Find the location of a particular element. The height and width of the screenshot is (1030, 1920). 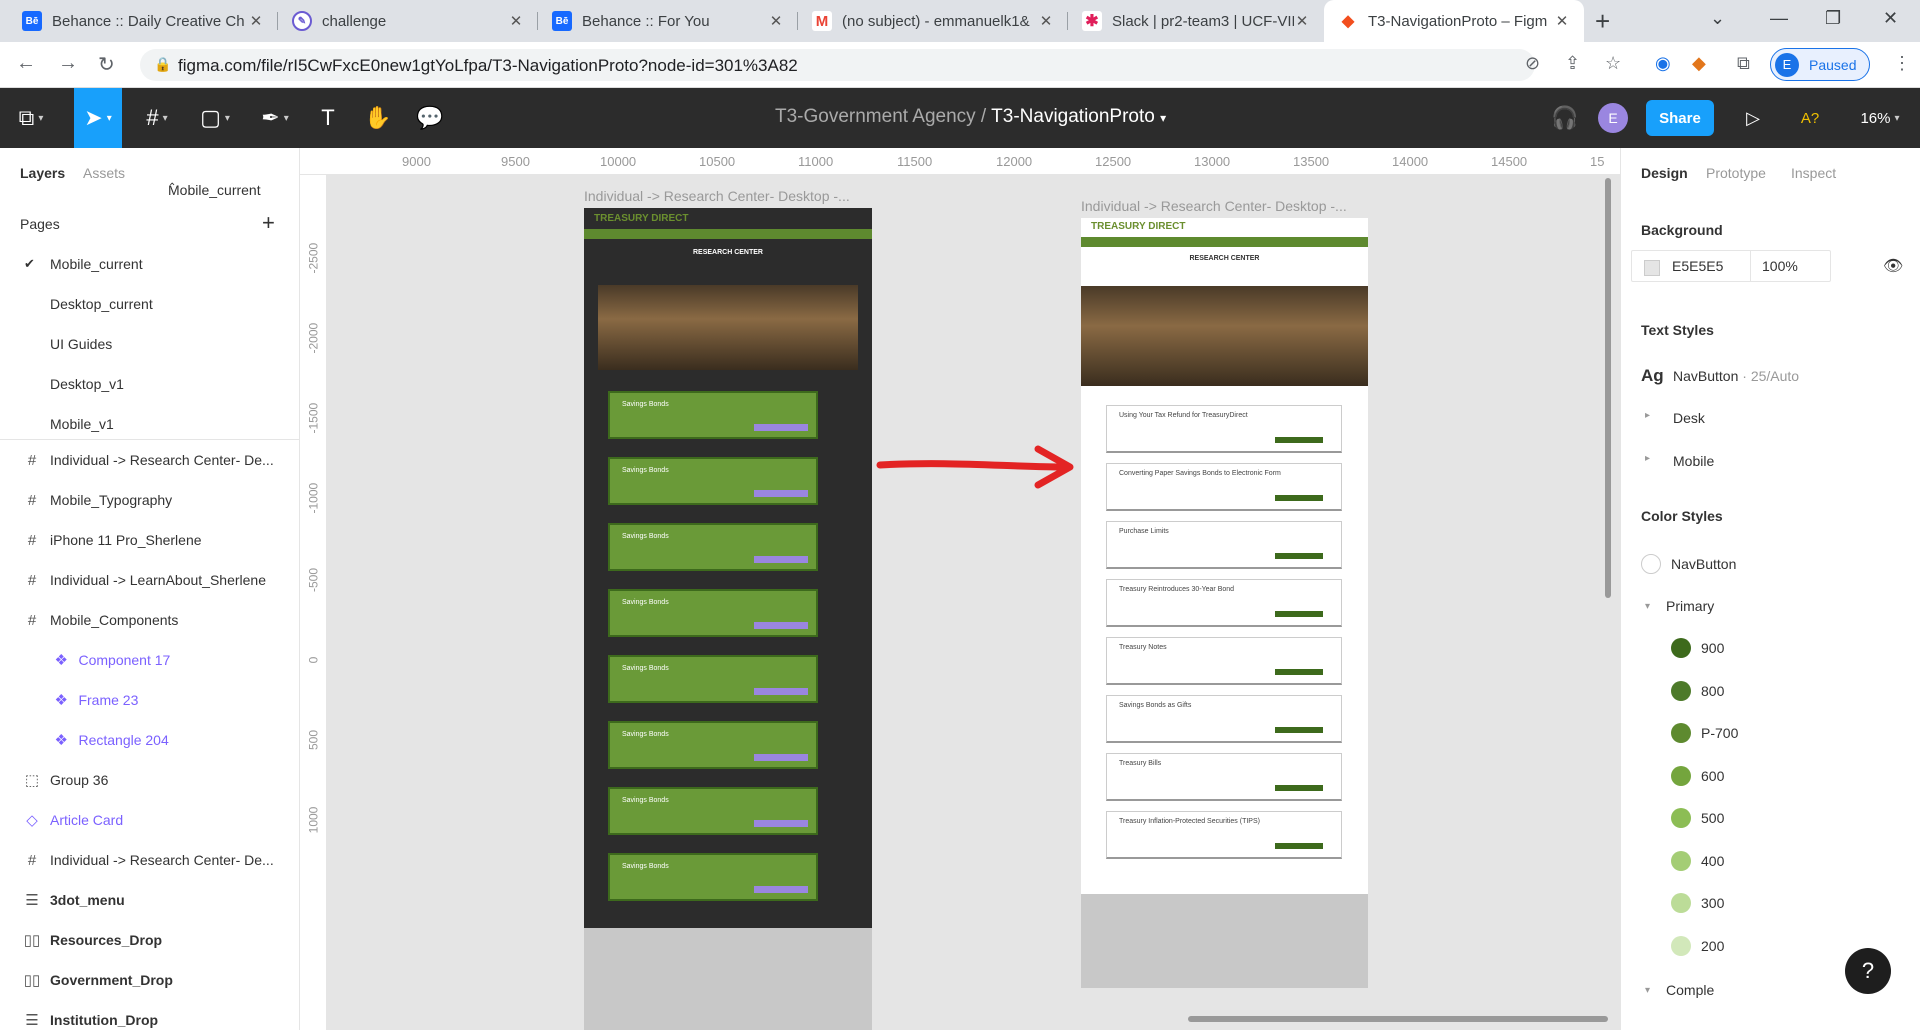

tab-layers: Layers is located at coordinates (42, 173).